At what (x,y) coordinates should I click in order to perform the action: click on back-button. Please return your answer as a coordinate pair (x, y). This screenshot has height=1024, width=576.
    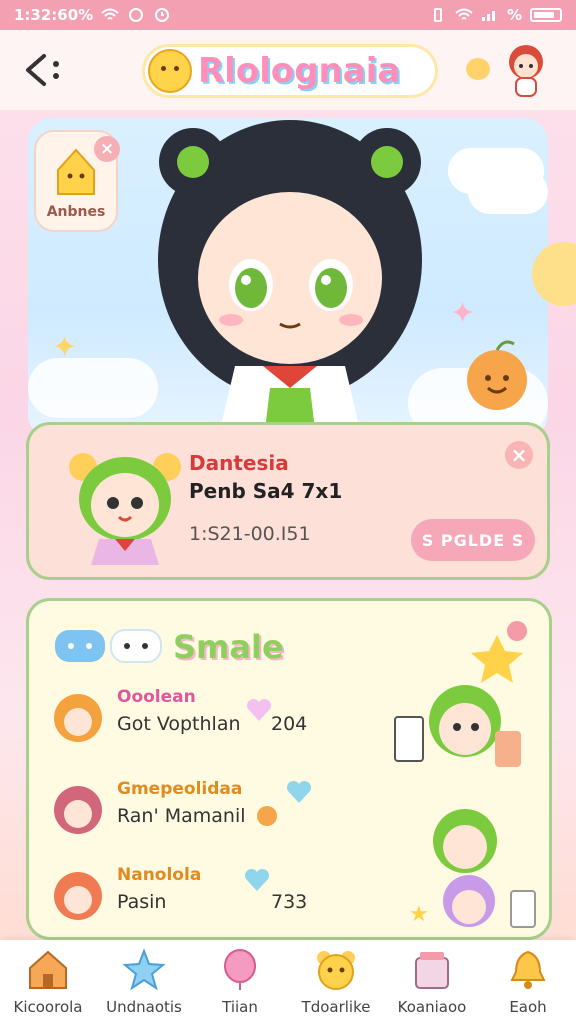
    Looking at the image, I should click on (43, 70).